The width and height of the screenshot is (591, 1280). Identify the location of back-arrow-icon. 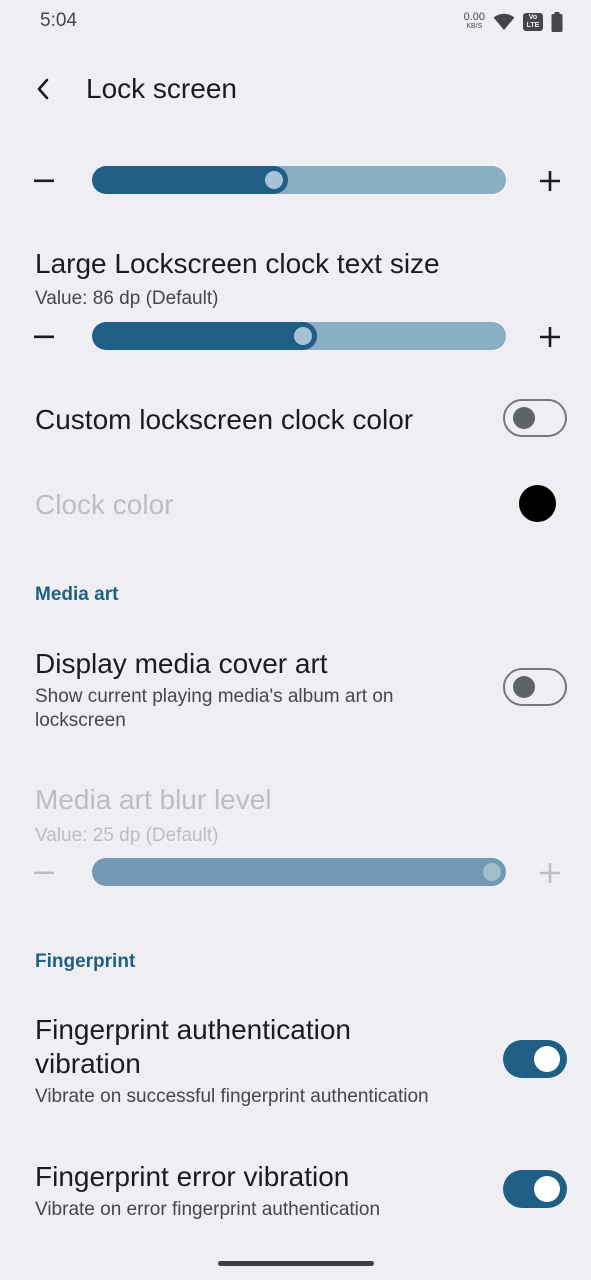
(43, 89).